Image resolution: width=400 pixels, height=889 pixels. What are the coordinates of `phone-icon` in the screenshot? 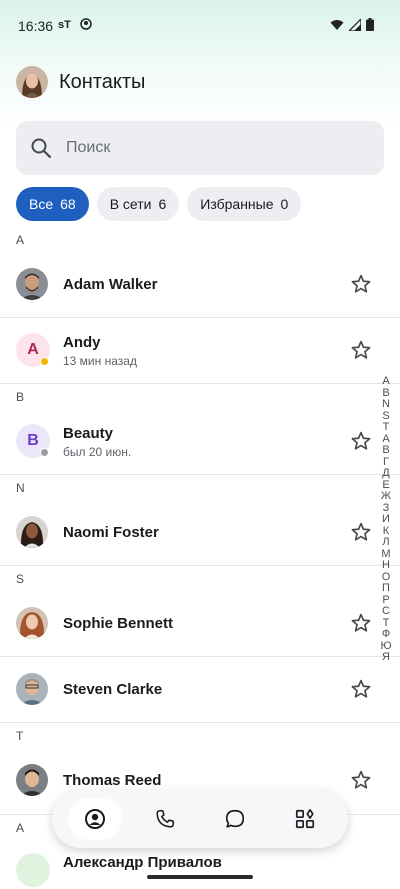 It's located at (165, 818).